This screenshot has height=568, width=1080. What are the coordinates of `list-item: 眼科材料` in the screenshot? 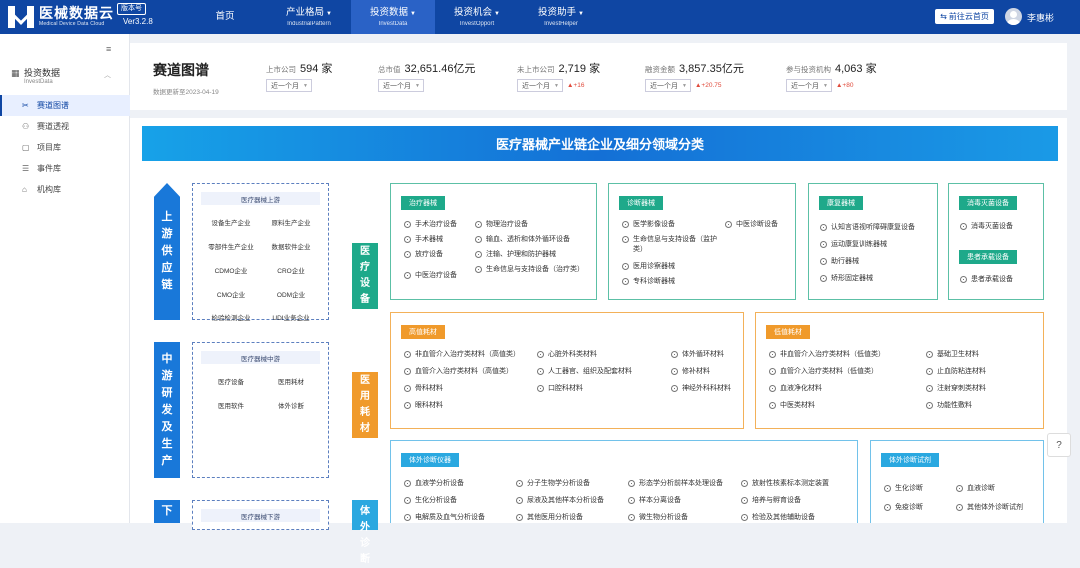 It's located at (423, 406).